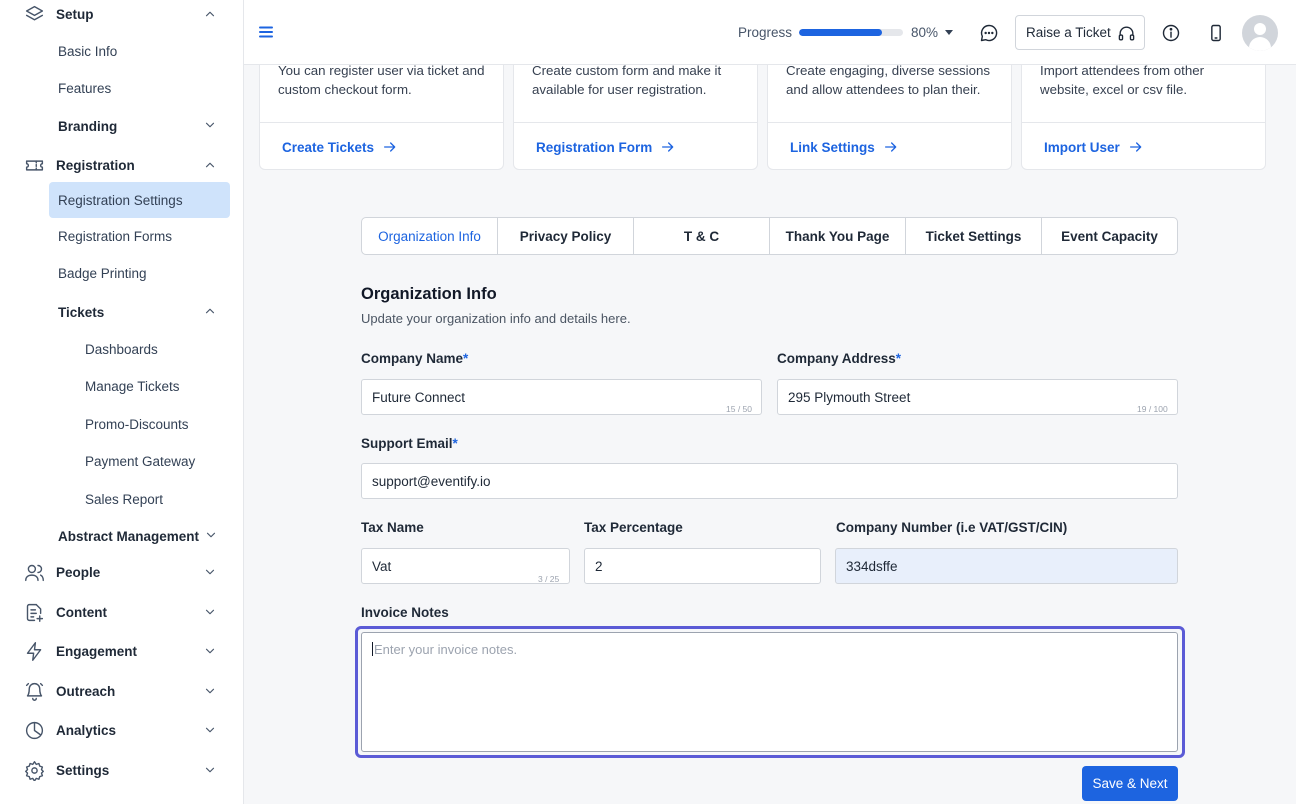 This screenshot has height=804, width=1296. I want to click on save-next-button: Save & Next, so click(1130, 783).